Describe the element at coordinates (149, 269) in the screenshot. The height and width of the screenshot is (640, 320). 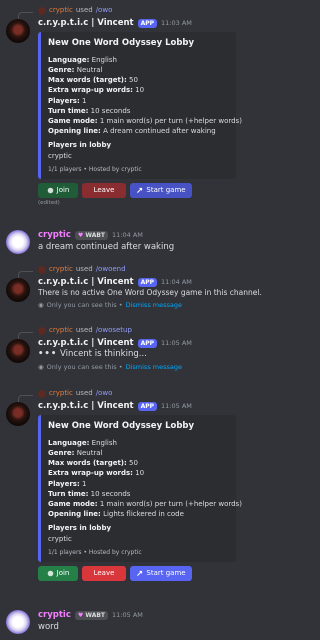
I see `command-context: cryptic used /owoend` at that location.